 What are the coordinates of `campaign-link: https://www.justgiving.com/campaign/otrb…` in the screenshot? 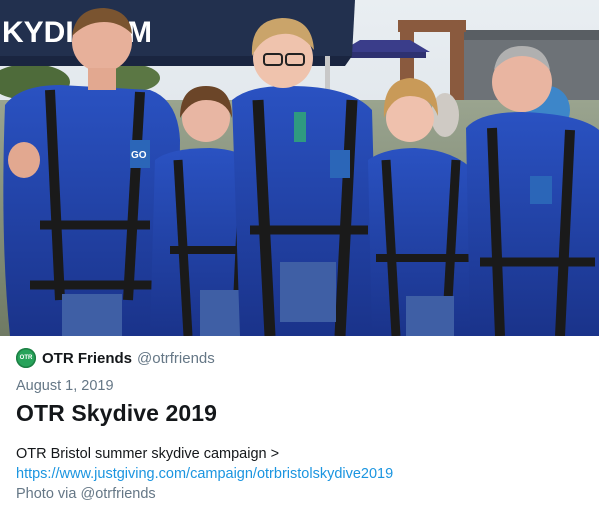 It's located at (204, 474).